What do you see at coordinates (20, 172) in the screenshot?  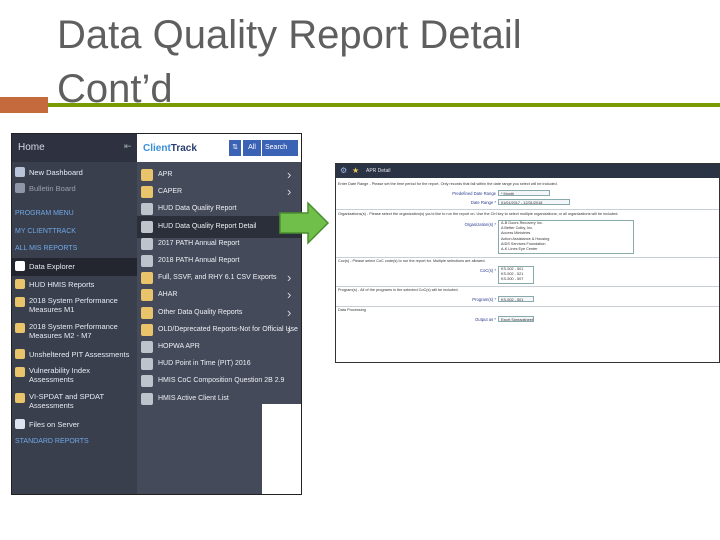 I see `dashboard-icon` at bounding box center [20, 172].